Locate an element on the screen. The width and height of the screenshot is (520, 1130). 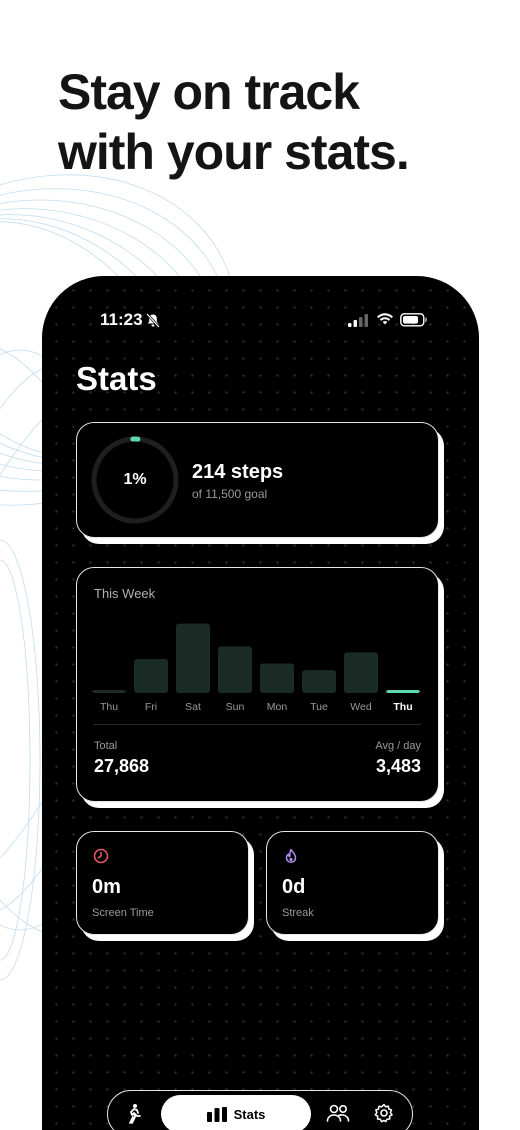
avg-label: Avg / day is located at coordinates (398, 746).